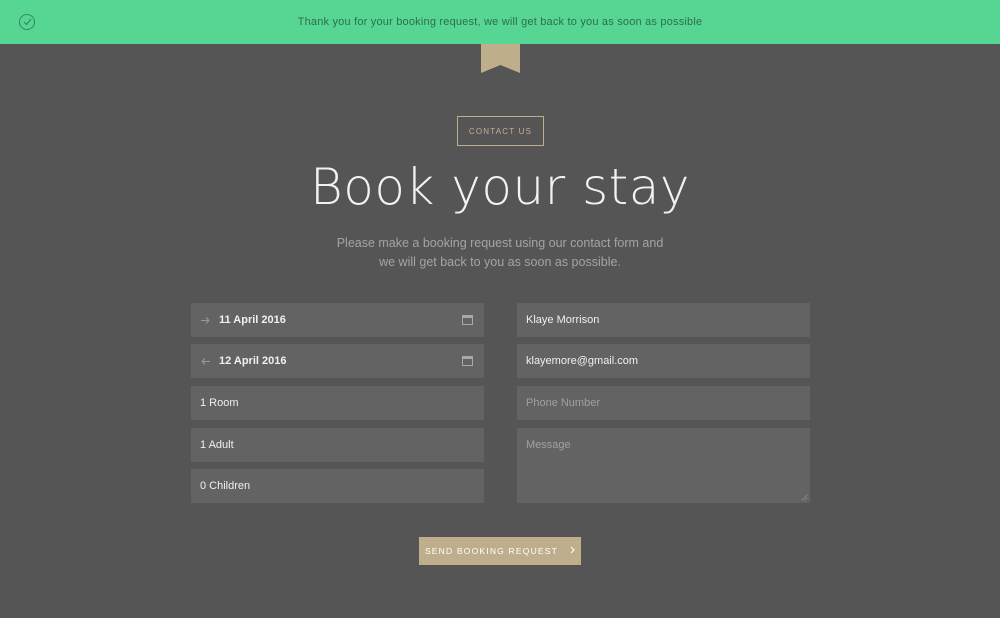  Describe the element at coordinates (205, 320) in the screenshot. I see `arrow-right-icon` at that location.